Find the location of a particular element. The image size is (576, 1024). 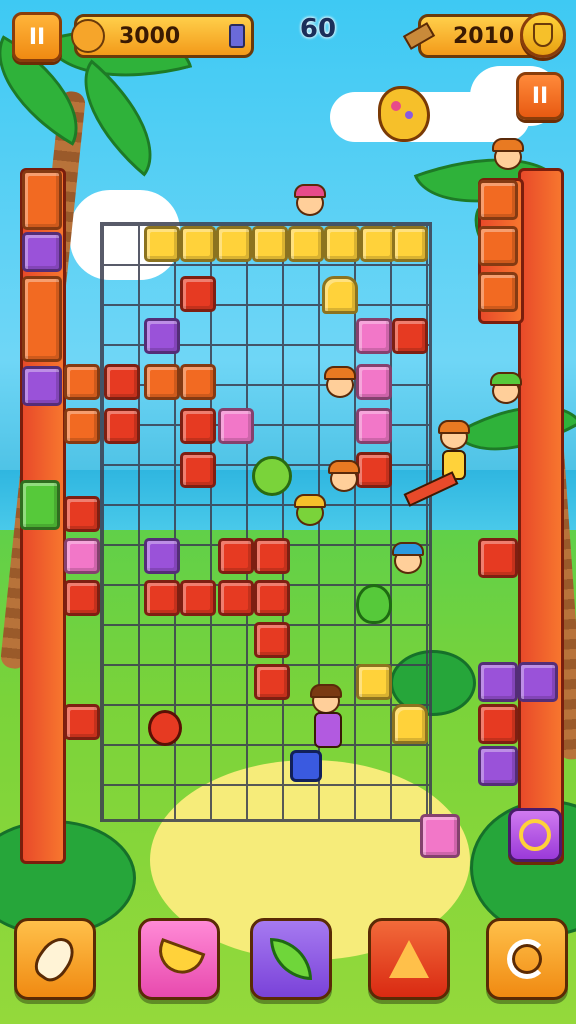

hammer-icon is located at coordinates (419, 36).